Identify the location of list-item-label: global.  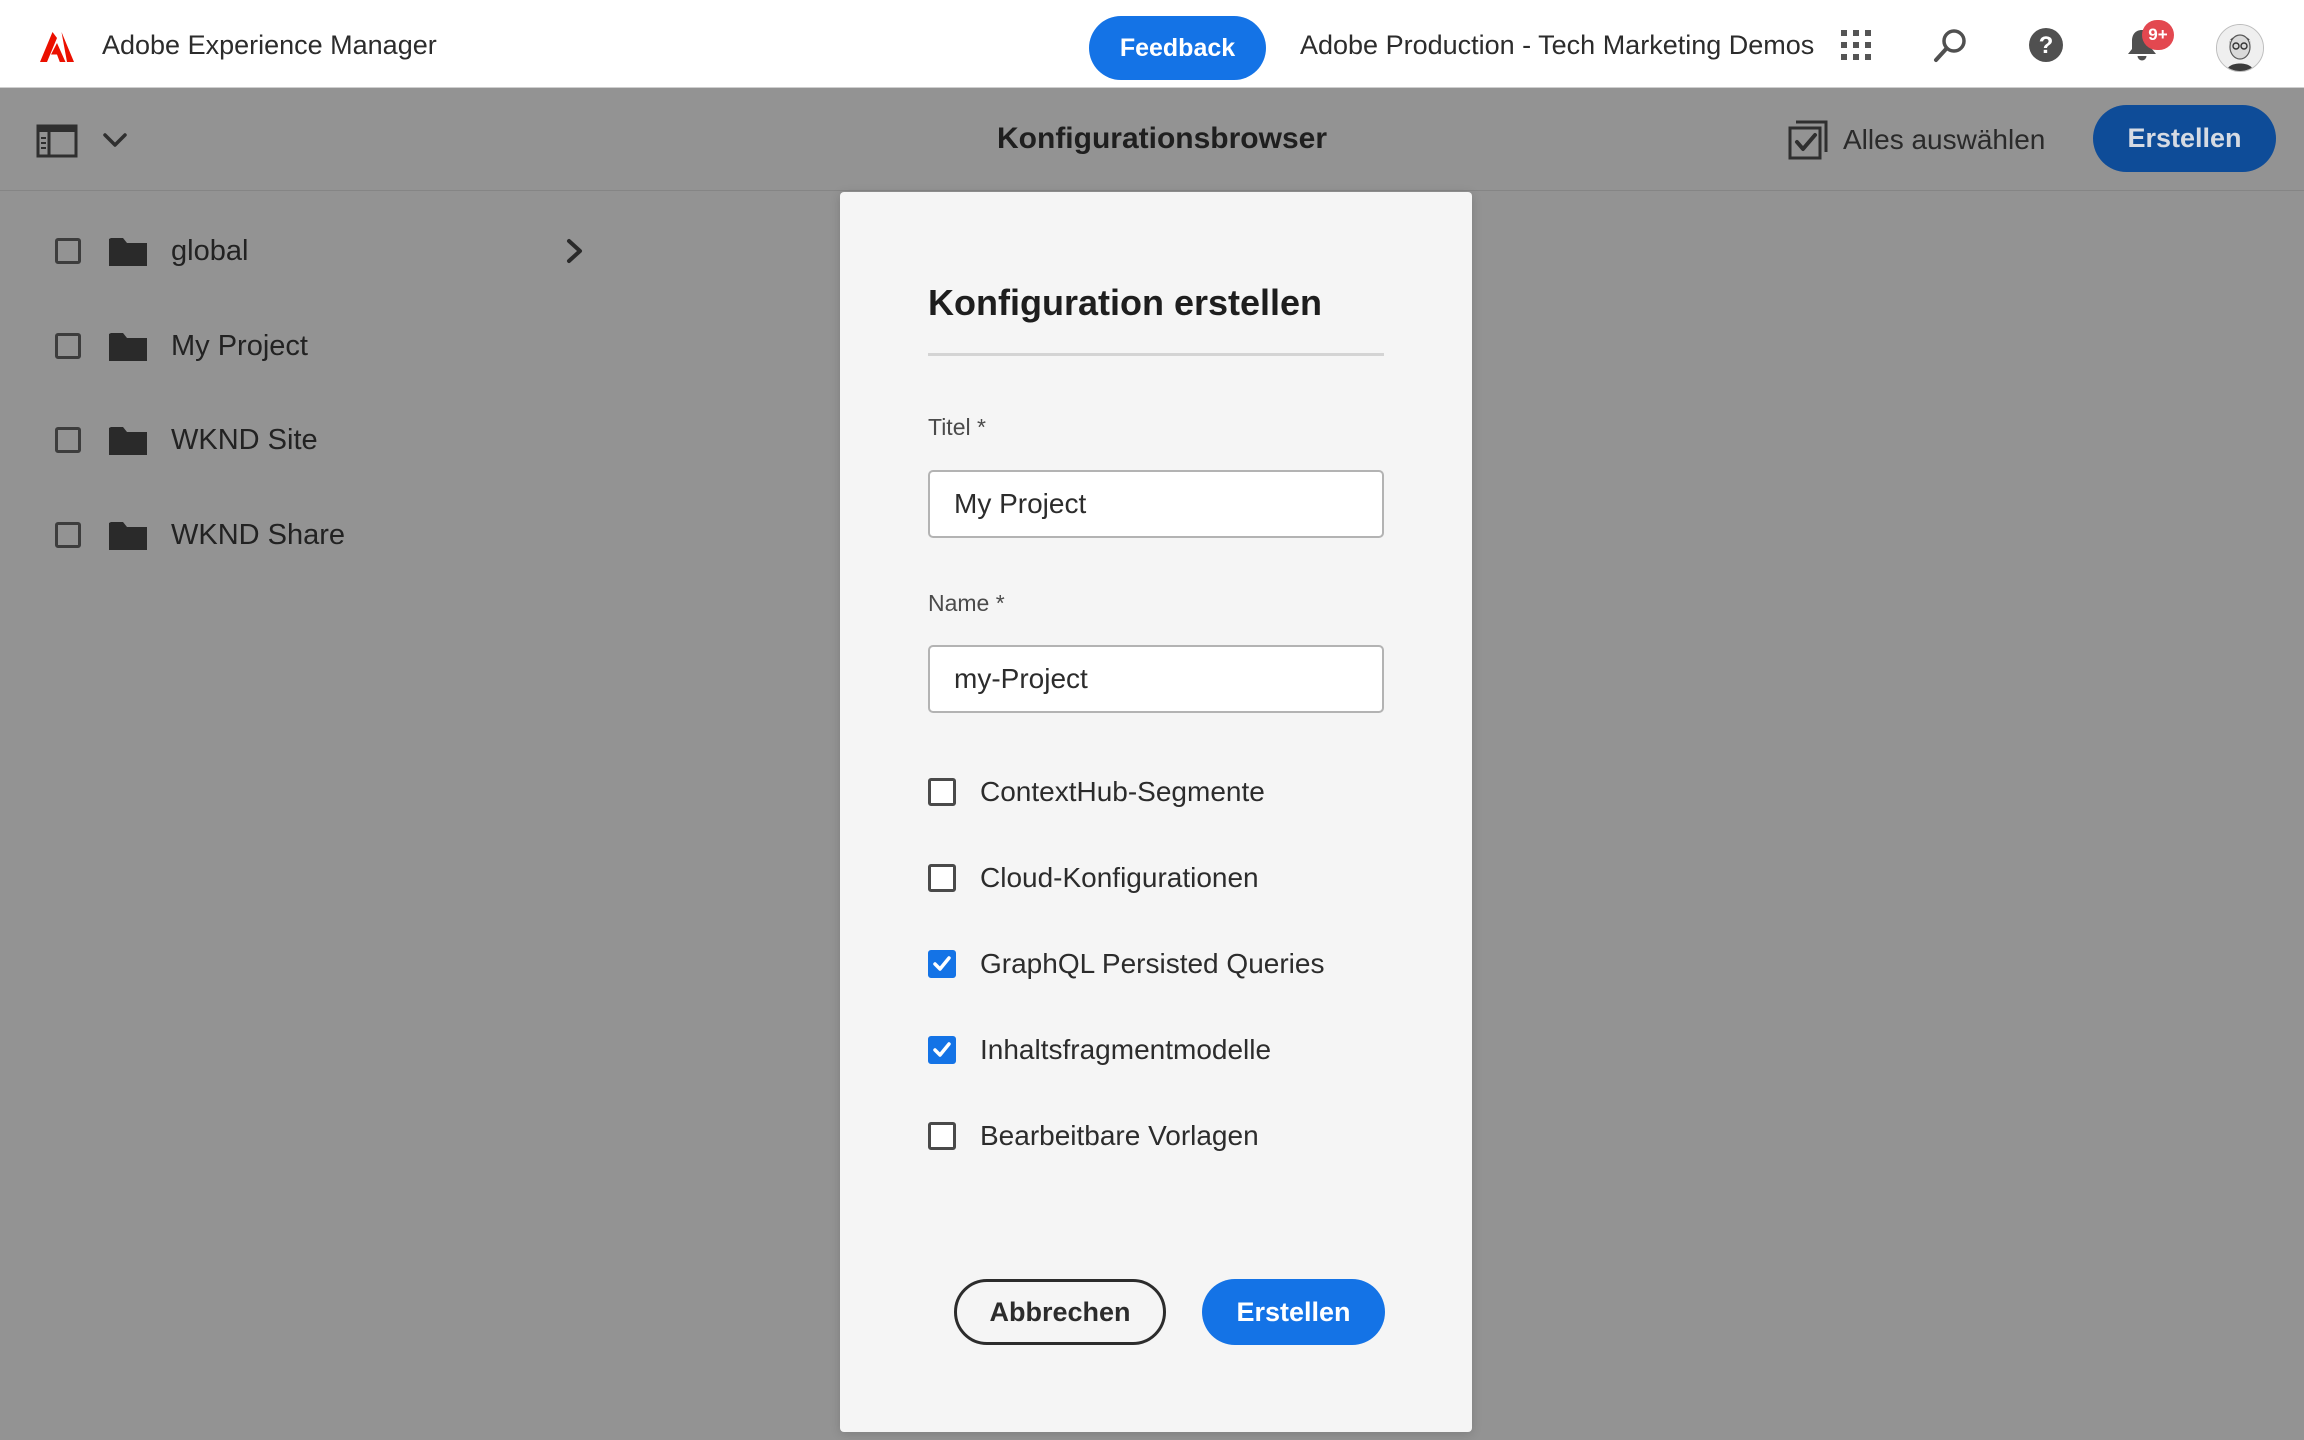
(210, 251).